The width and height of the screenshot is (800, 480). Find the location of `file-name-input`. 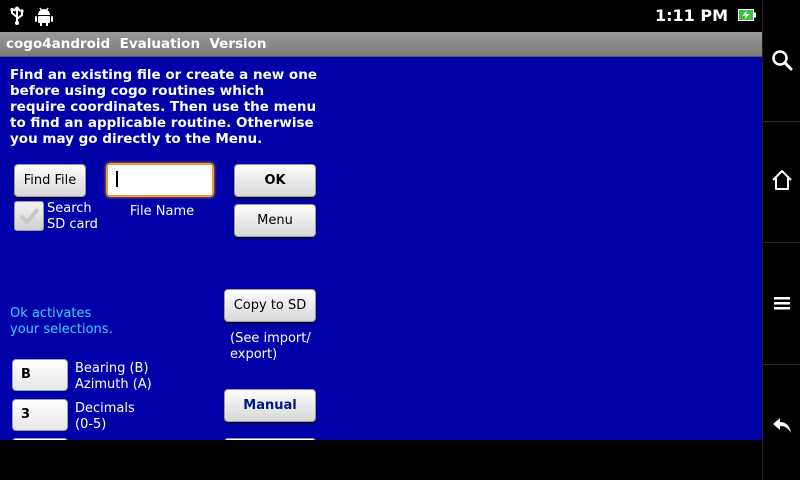

file-name-input is located at coordinates (160, 180).